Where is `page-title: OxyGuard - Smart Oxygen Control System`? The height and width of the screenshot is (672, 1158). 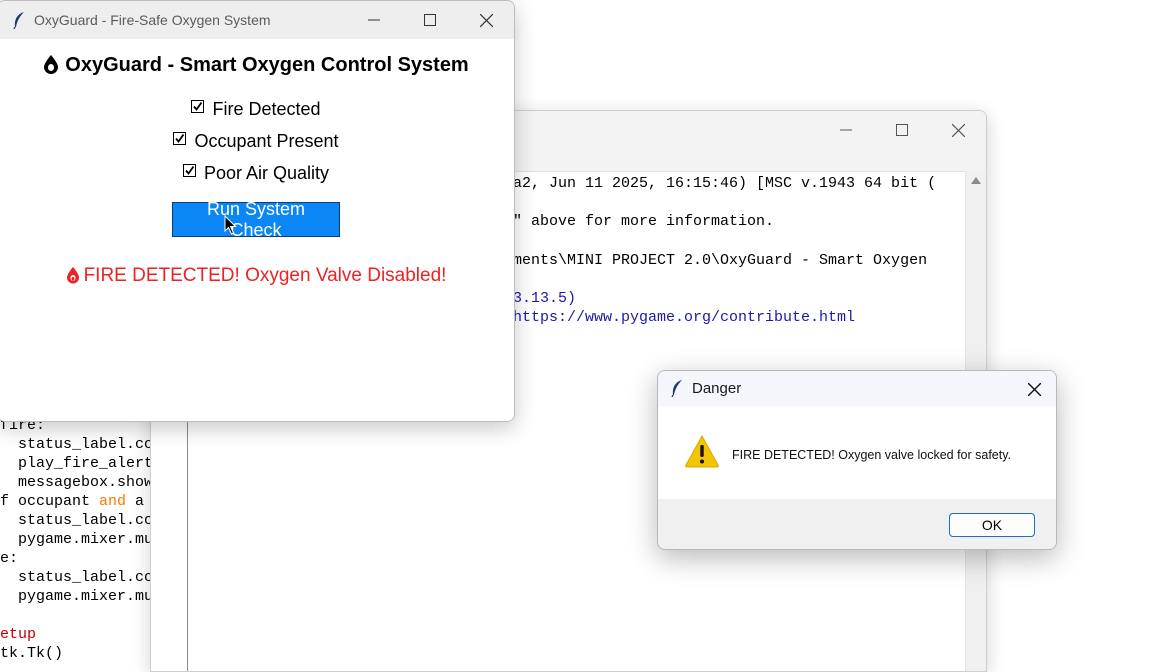 page-title: OxyGuard - Smart Oxygen Control System is located at coordinates (257, 65).